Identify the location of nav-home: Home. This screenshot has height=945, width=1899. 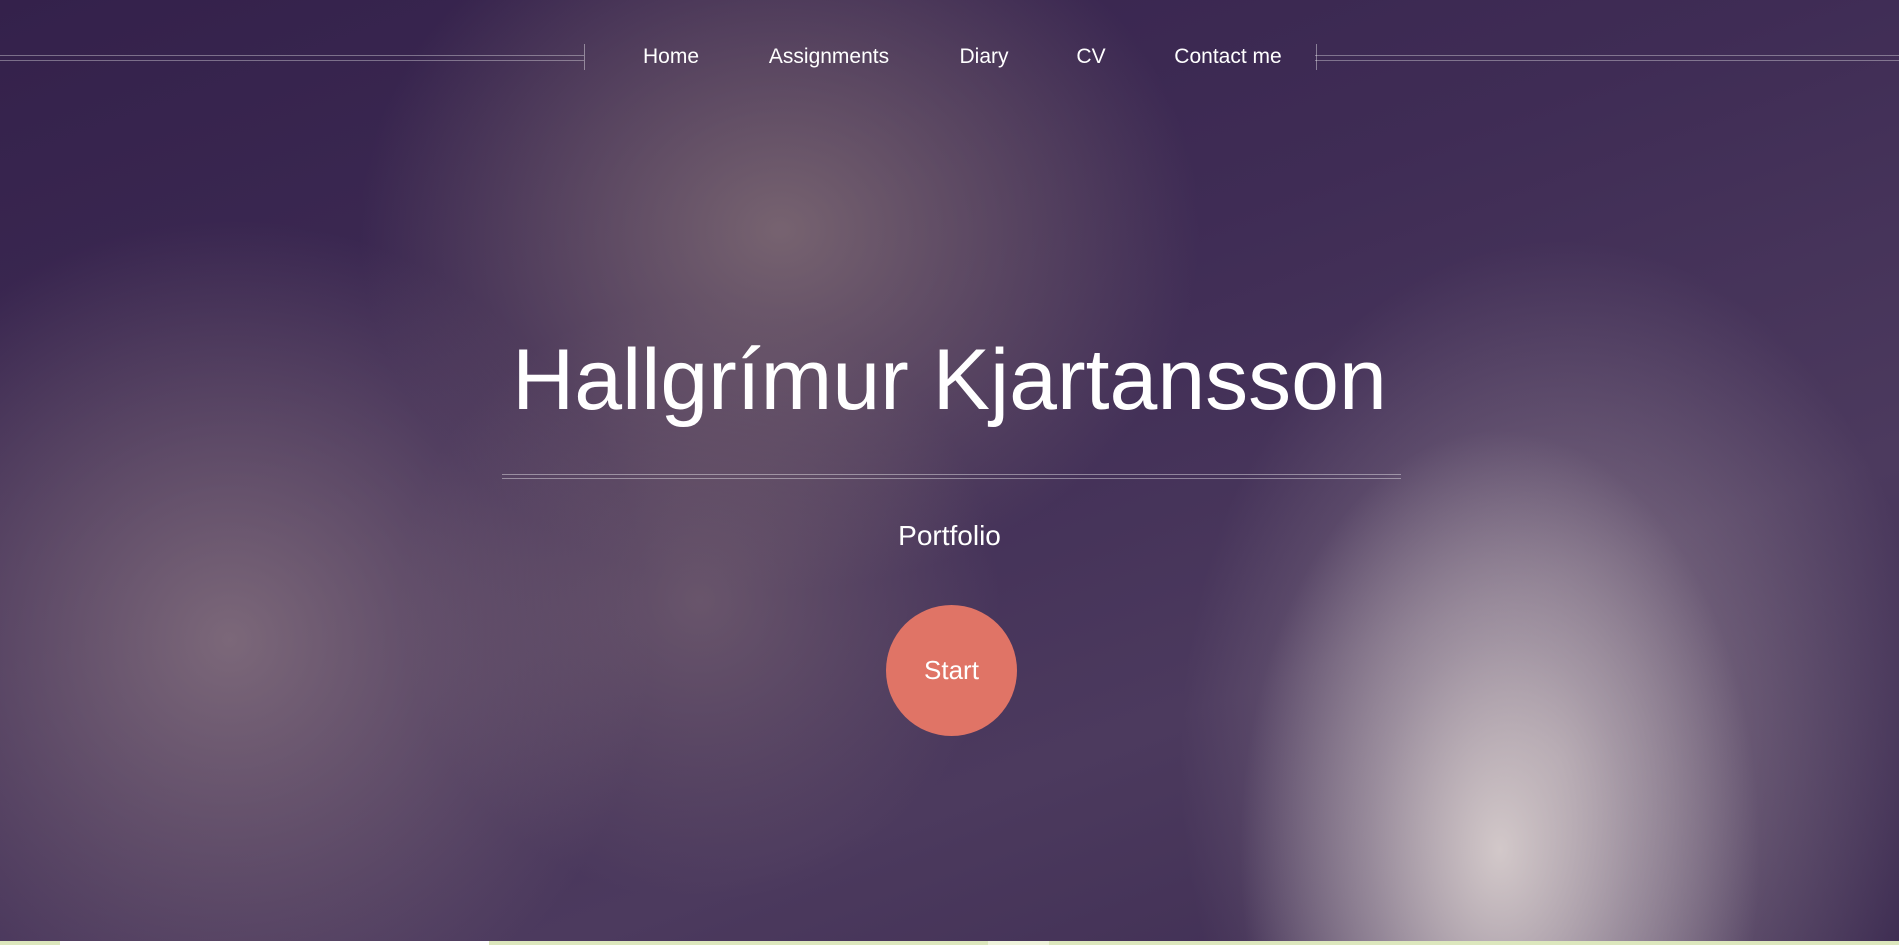
(671, 57).